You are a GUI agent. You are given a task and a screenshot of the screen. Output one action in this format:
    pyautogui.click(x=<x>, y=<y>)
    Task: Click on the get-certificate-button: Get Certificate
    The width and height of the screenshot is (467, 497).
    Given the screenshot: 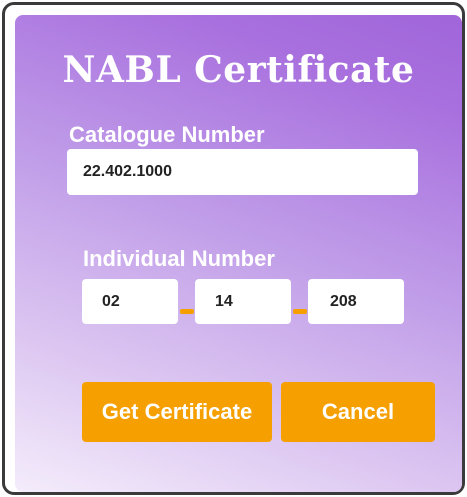 What is the action you would take?
    pyautogui.click(x=177, y=412)
    